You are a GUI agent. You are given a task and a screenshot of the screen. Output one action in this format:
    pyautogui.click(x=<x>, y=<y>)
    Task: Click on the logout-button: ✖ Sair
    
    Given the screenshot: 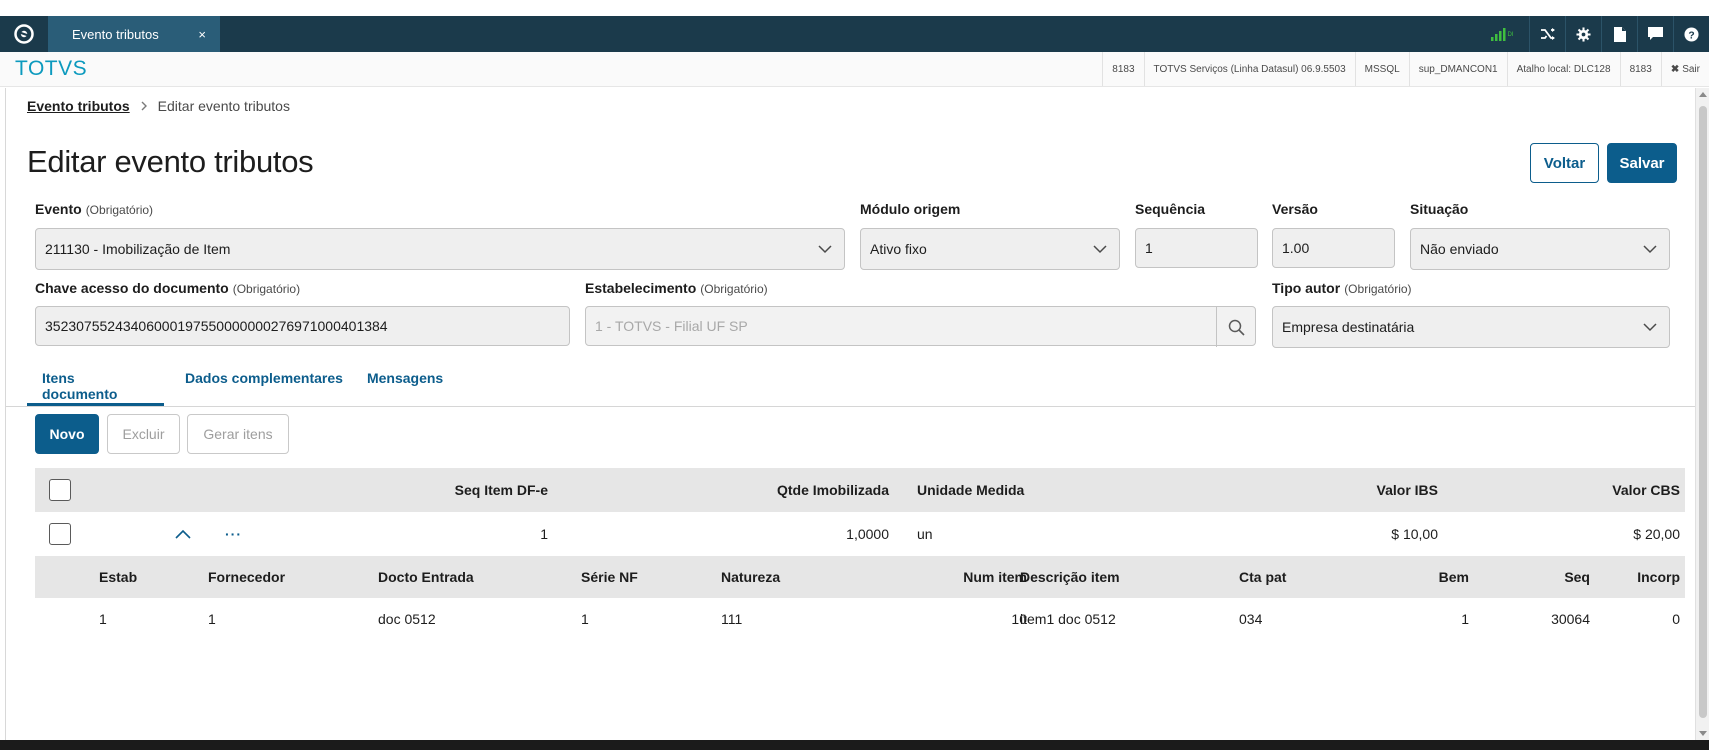 What is the action you would take?
    pyautogui.click(x=1684, y=69)
    